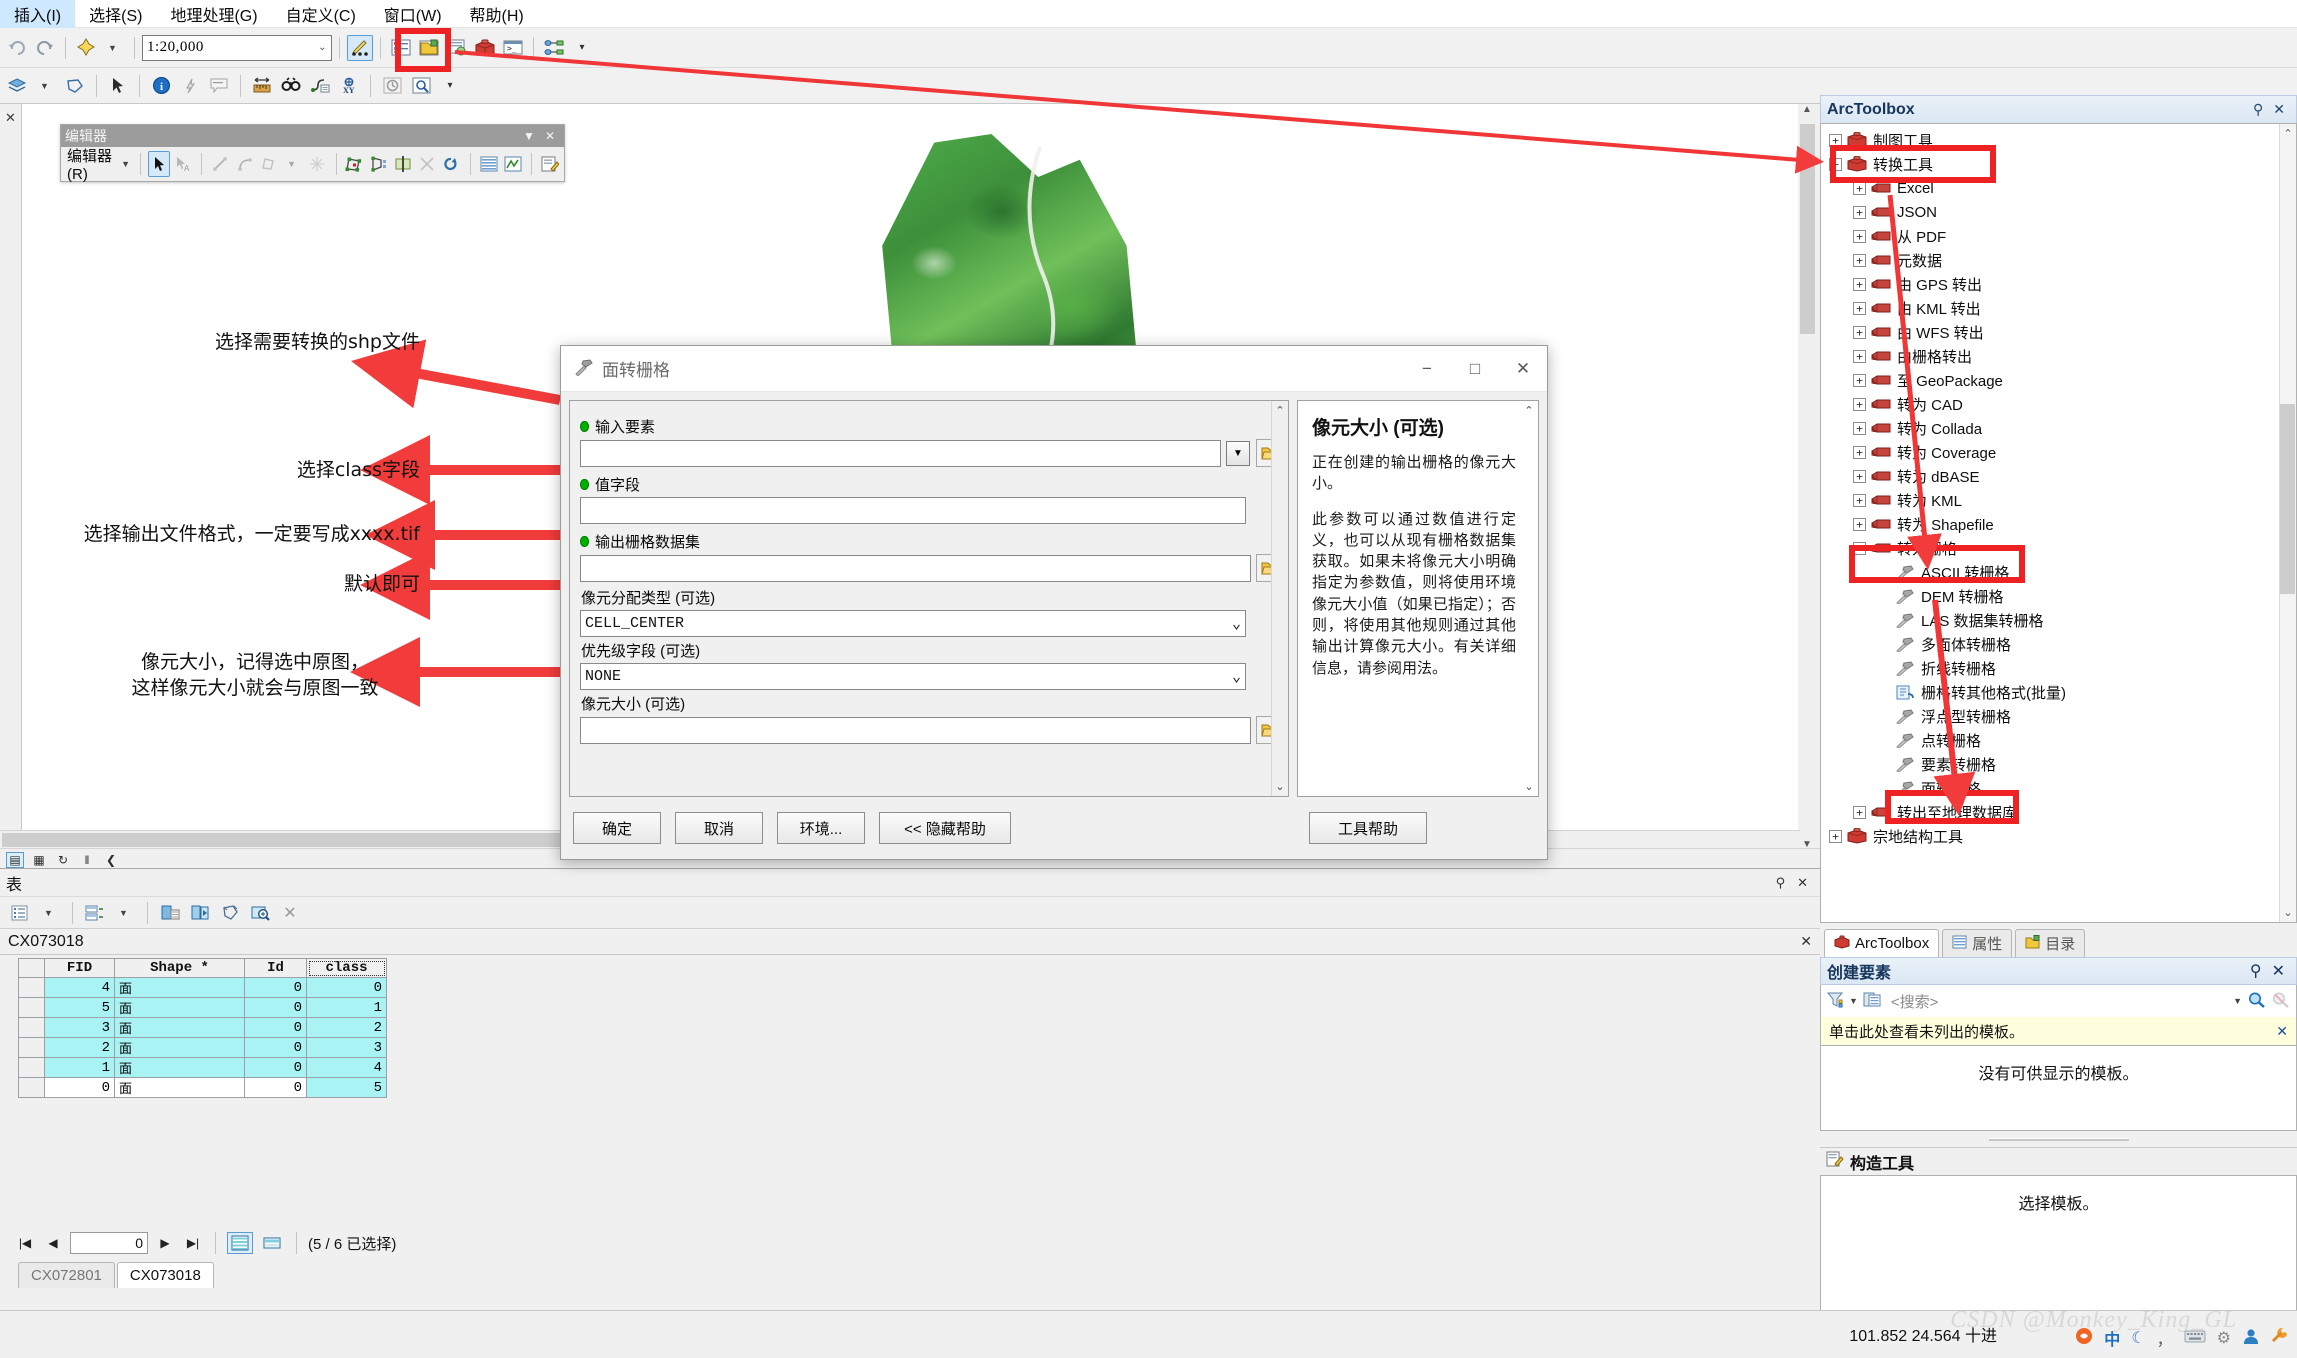 Image resolution: width=2297 pixels, height=1358 pixels. What do you see at coordinates (2058, 500) in the screenshot?
I see `tree-node: + 转为 KML` at bounding box center [2058, 500].